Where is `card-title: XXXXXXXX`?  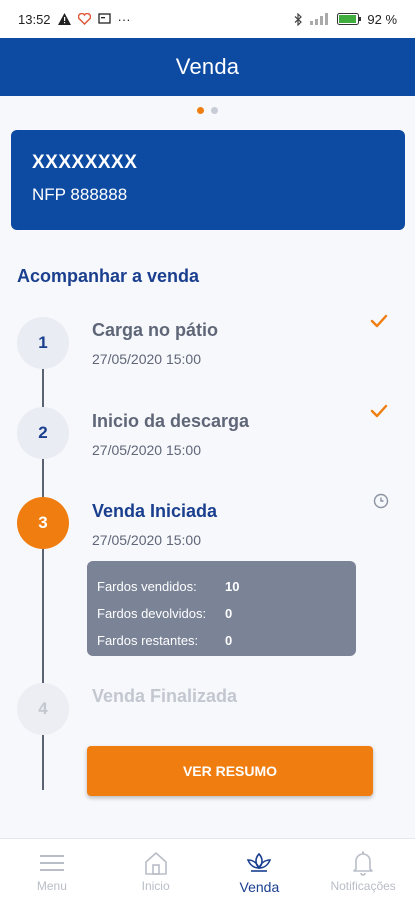
card-title: XXXXXXXX is located at coordinates (85, 162).